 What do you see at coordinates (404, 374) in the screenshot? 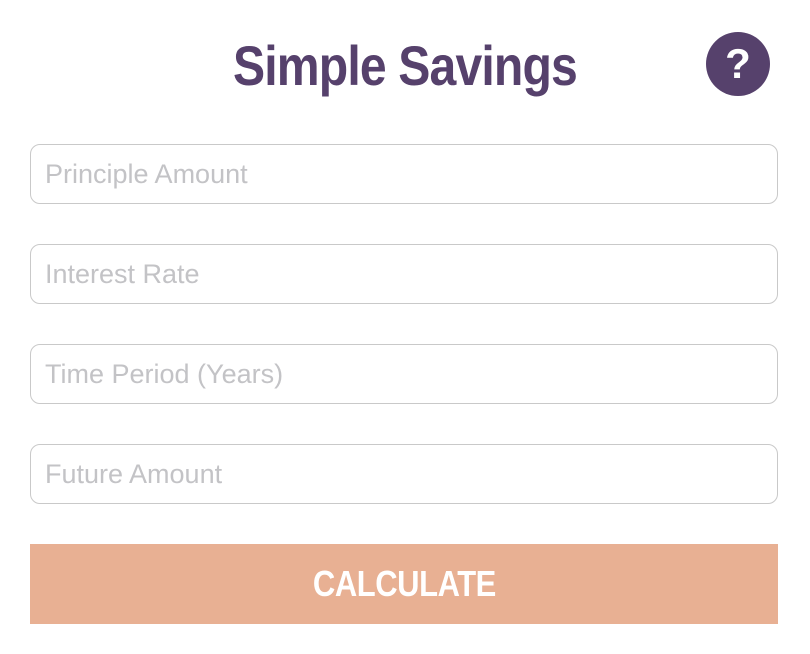
I see `time-period-input` at bounding box center [404, 374].